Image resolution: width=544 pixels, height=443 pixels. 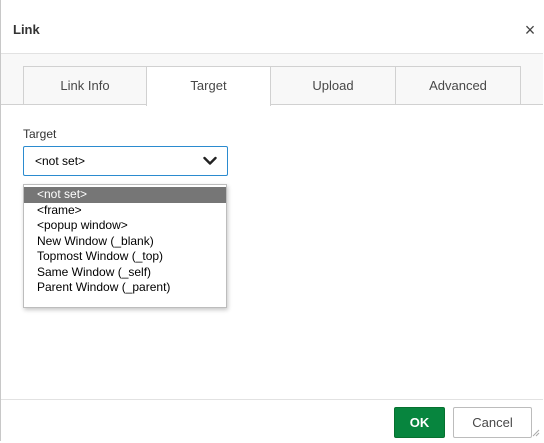 I want to click on target-select-value: <not set>, so click(x=60, y=161).